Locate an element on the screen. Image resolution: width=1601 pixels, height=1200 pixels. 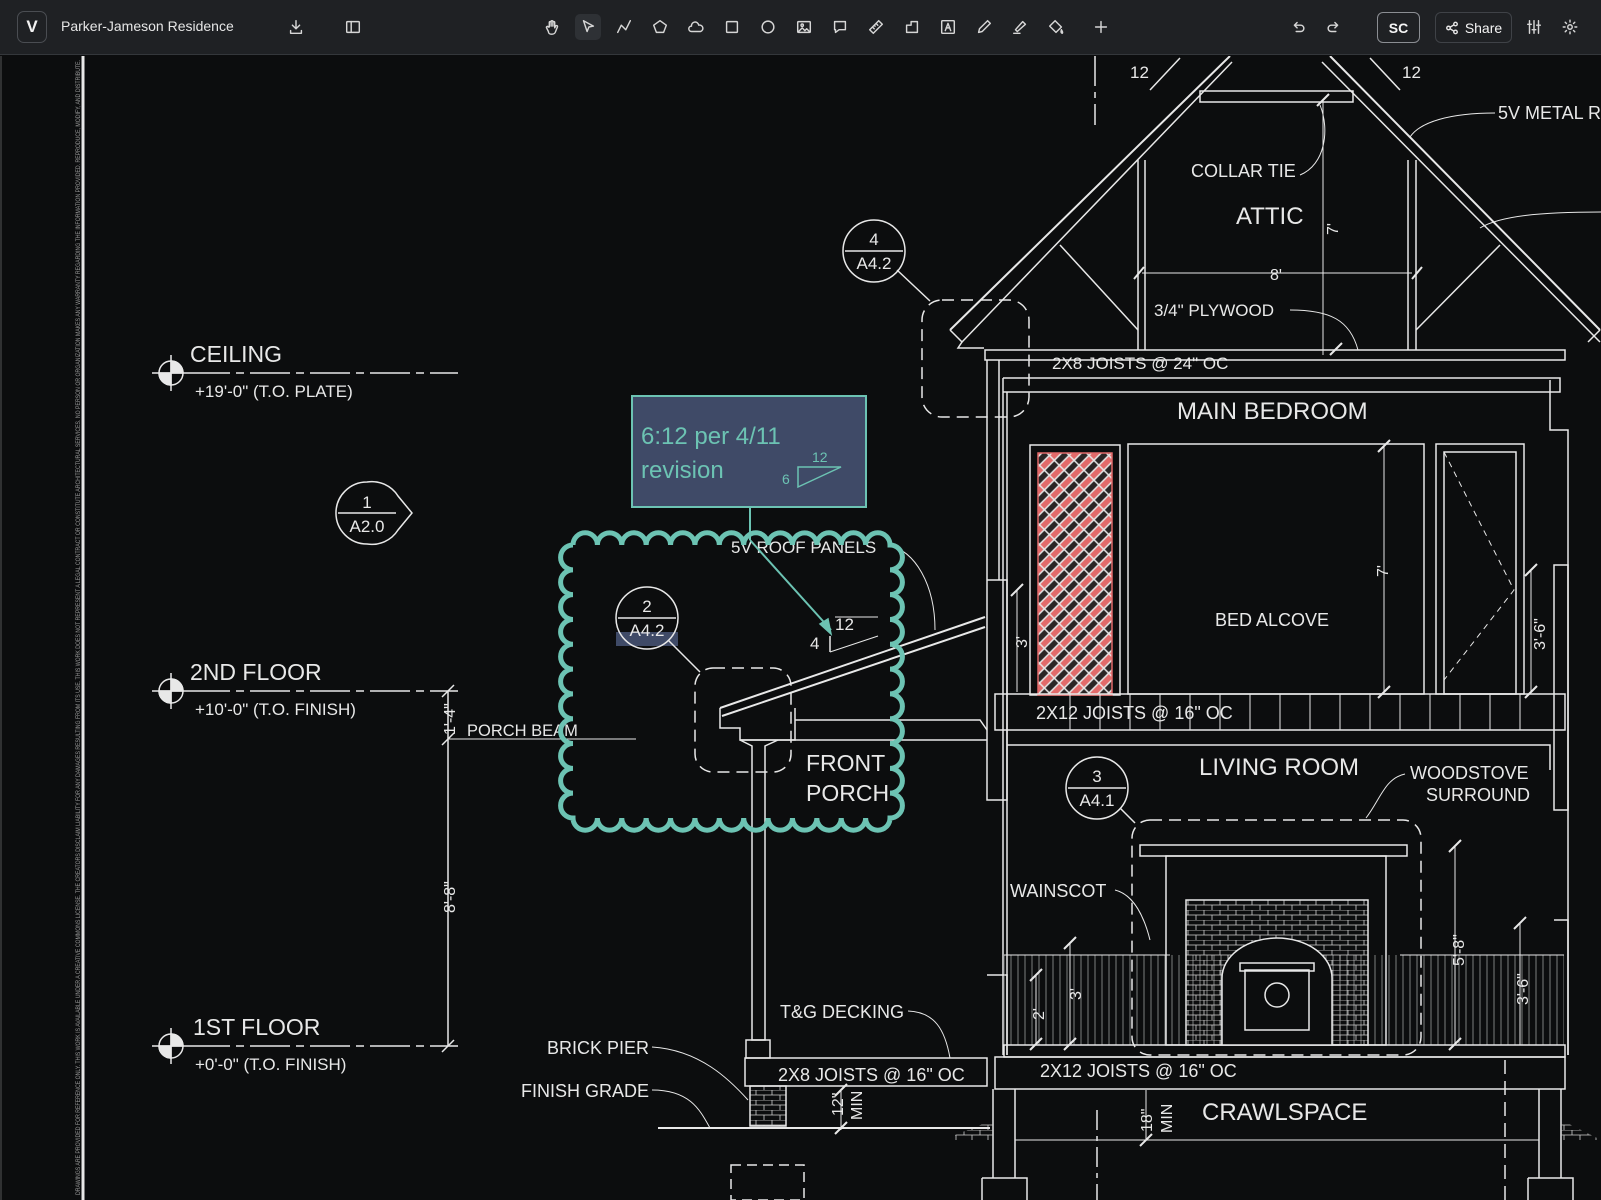
top-toolbar: V Parker-Jameson Residence SC Share is located at coordinates (800, 27).